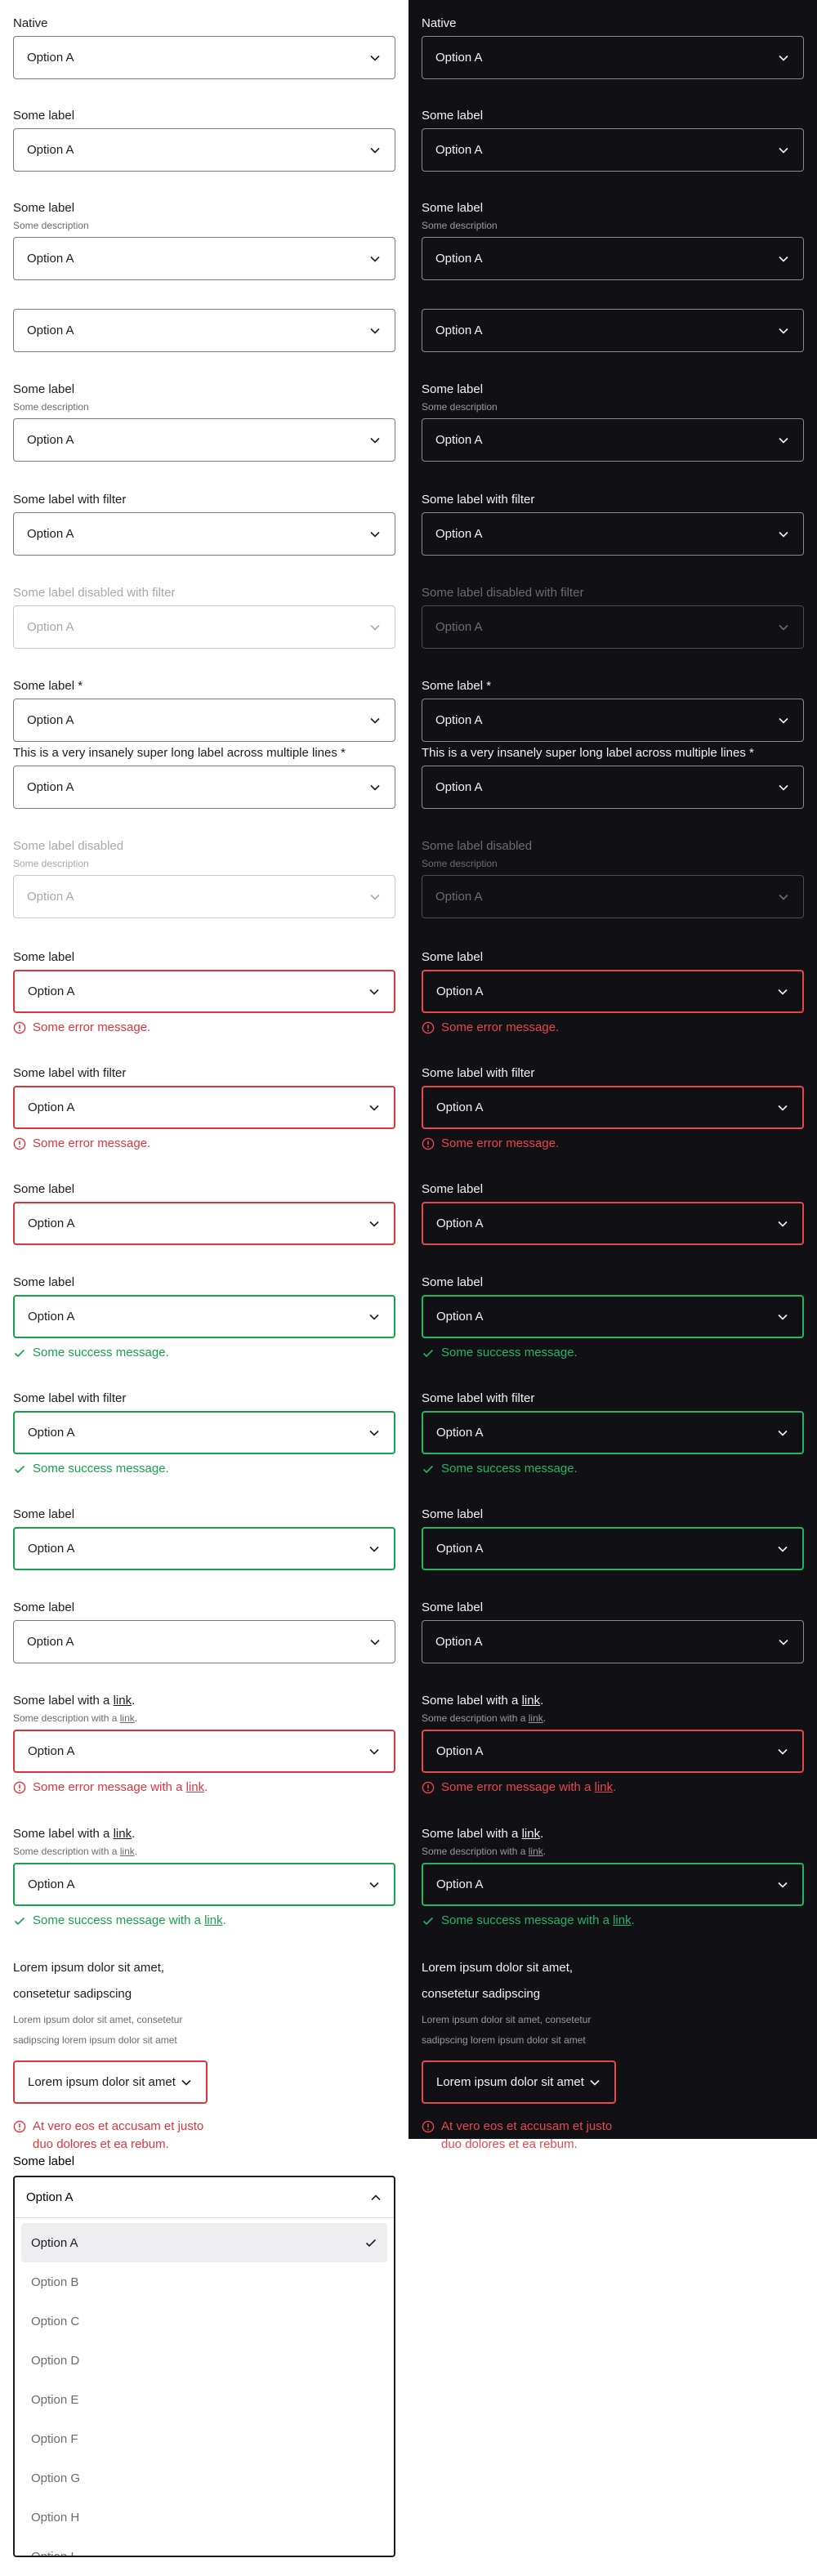 This screenshot has width=817, height=2576. What do you see at coordinates (101, 1469) in the screenshot?
I see `text-part: Some success message.` at bounding box center [101, 1469].